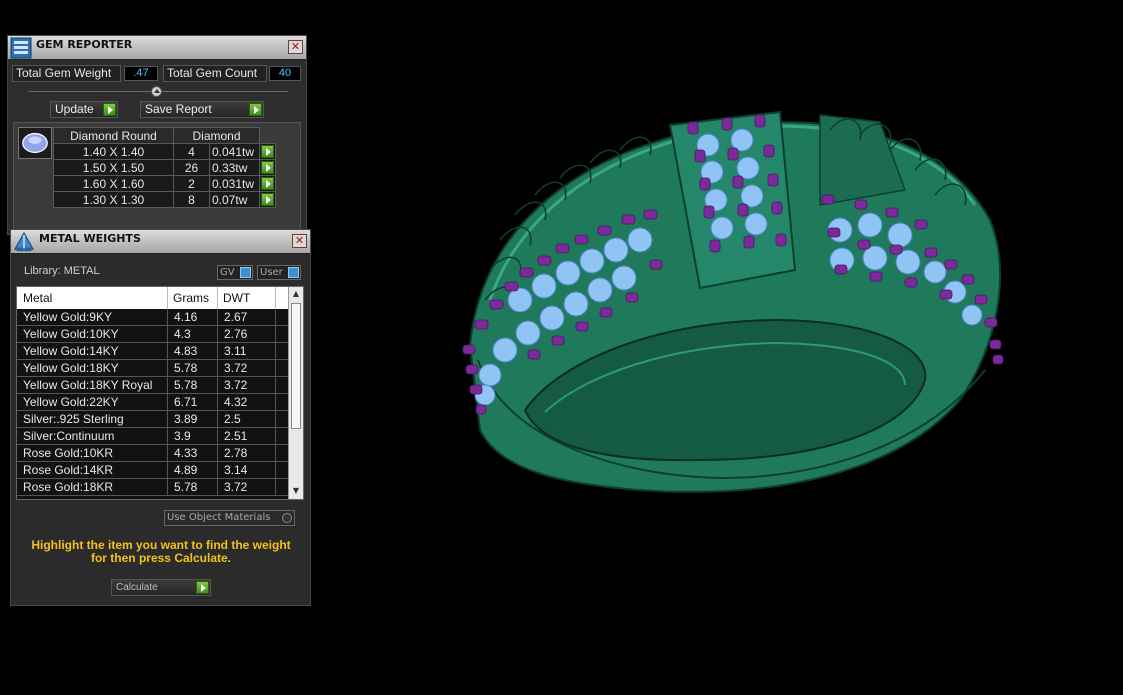 The width and height of the screenshot is (1123, 695). I want to click on metal-list-row: Yellow Gold:14KY 4.83 3.11, so click(153, 351).